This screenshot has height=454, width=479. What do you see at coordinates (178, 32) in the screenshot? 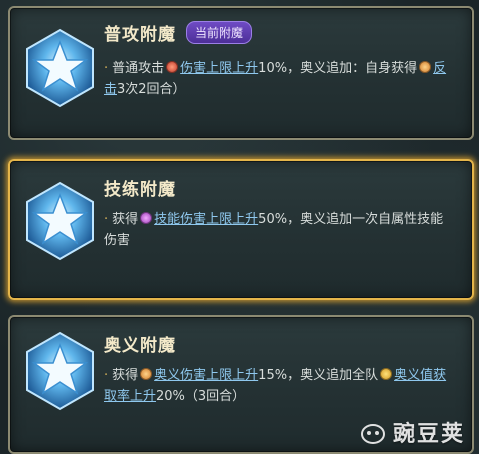
I see `card-header: 普攻附魔 当前附魔` at bounding box center [178, 32].